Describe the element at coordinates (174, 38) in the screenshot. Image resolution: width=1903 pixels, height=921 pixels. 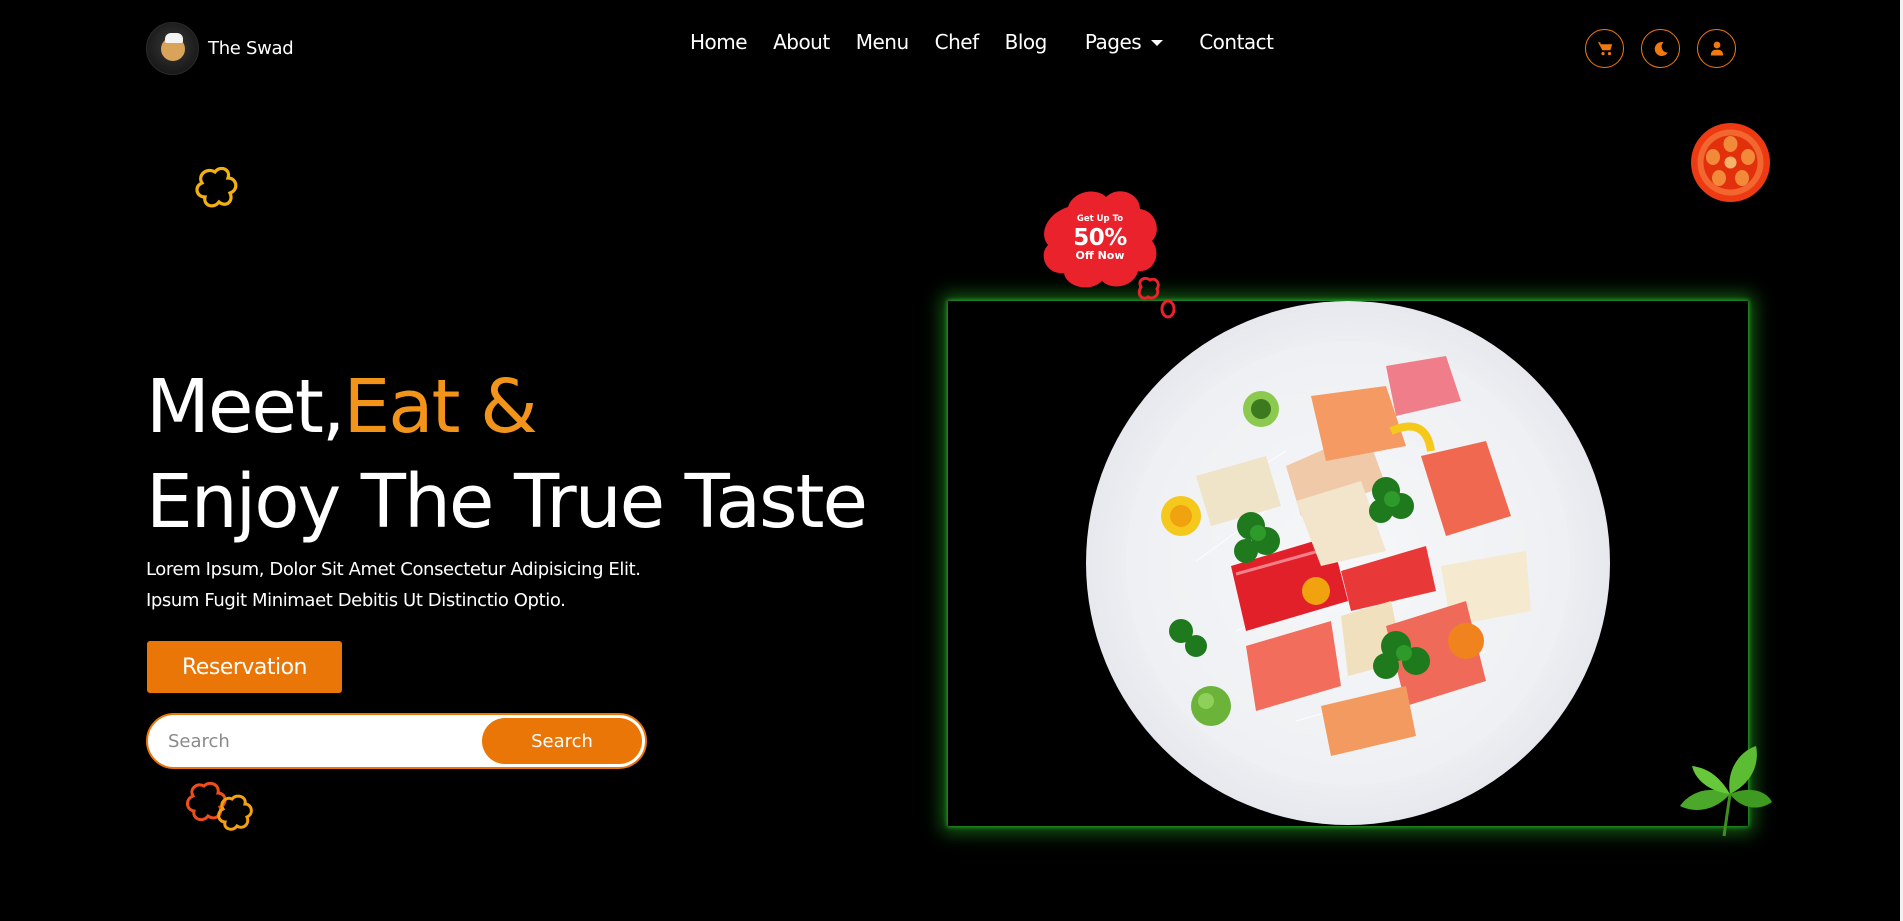
I see `chef-hat-icon` at that location.